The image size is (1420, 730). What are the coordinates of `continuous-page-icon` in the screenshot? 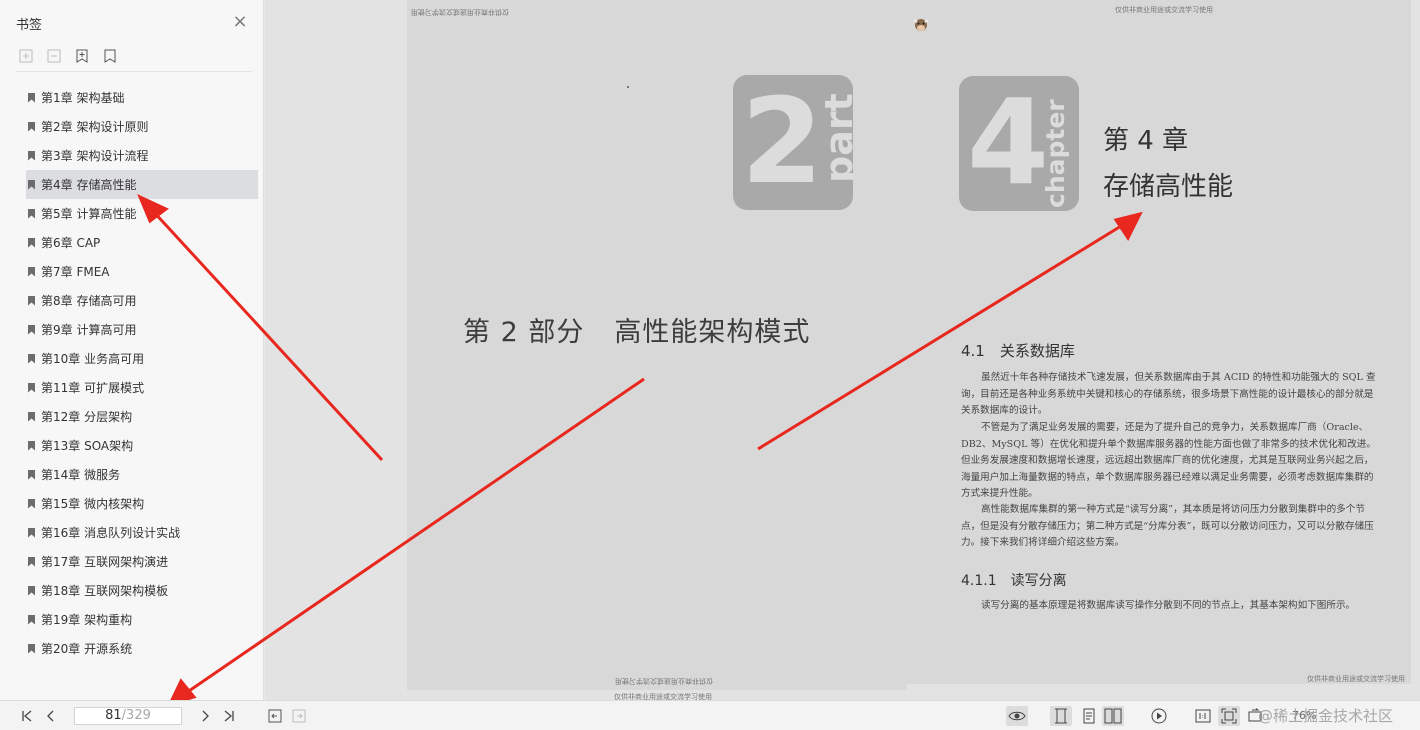 It's located at (1089, 716).